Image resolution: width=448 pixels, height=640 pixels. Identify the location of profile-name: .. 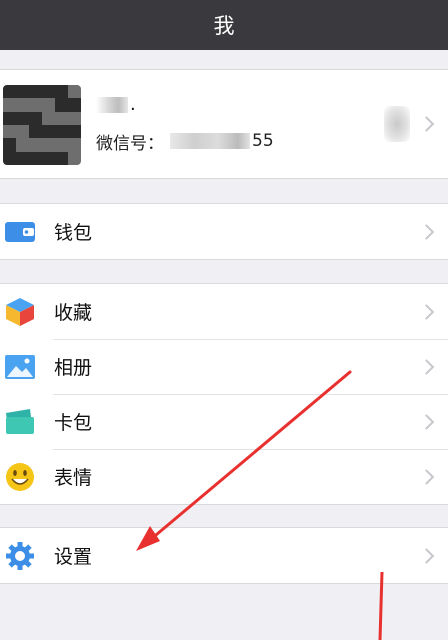
(116, 105).